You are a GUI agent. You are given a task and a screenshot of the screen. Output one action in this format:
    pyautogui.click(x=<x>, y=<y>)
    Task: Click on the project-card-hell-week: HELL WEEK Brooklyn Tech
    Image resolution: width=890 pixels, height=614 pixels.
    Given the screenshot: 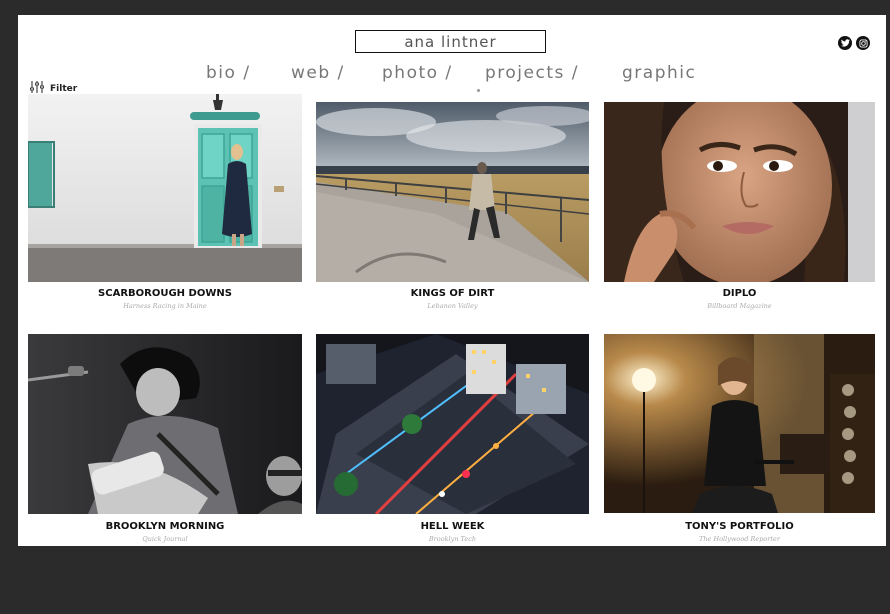 What is the action you would take?
    pyautogui.click(x=452, y=440)
    